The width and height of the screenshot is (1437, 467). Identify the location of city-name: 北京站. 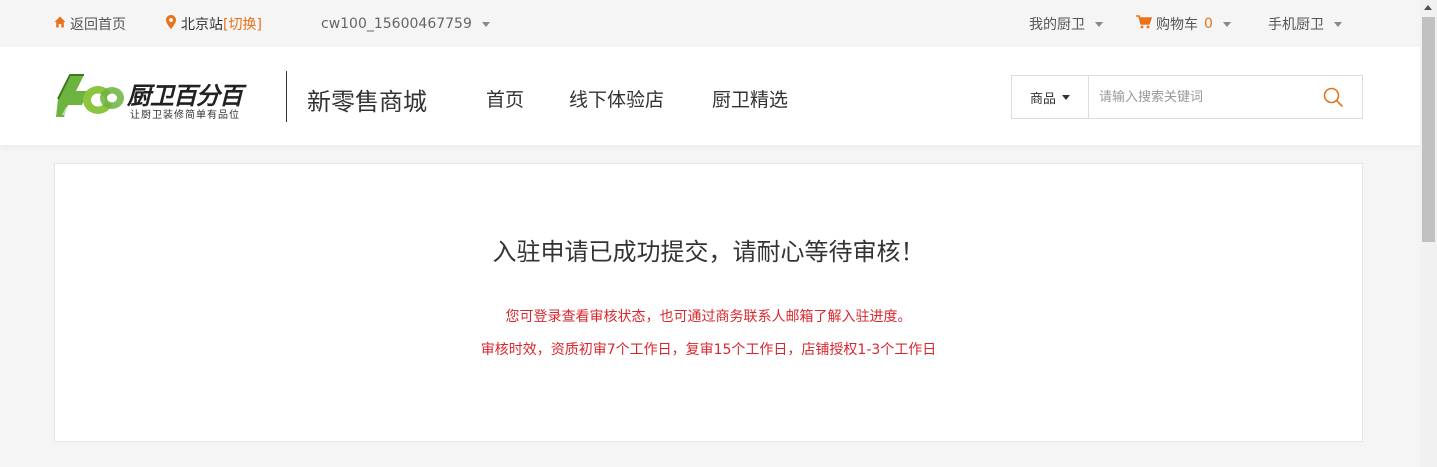
(202, 24).